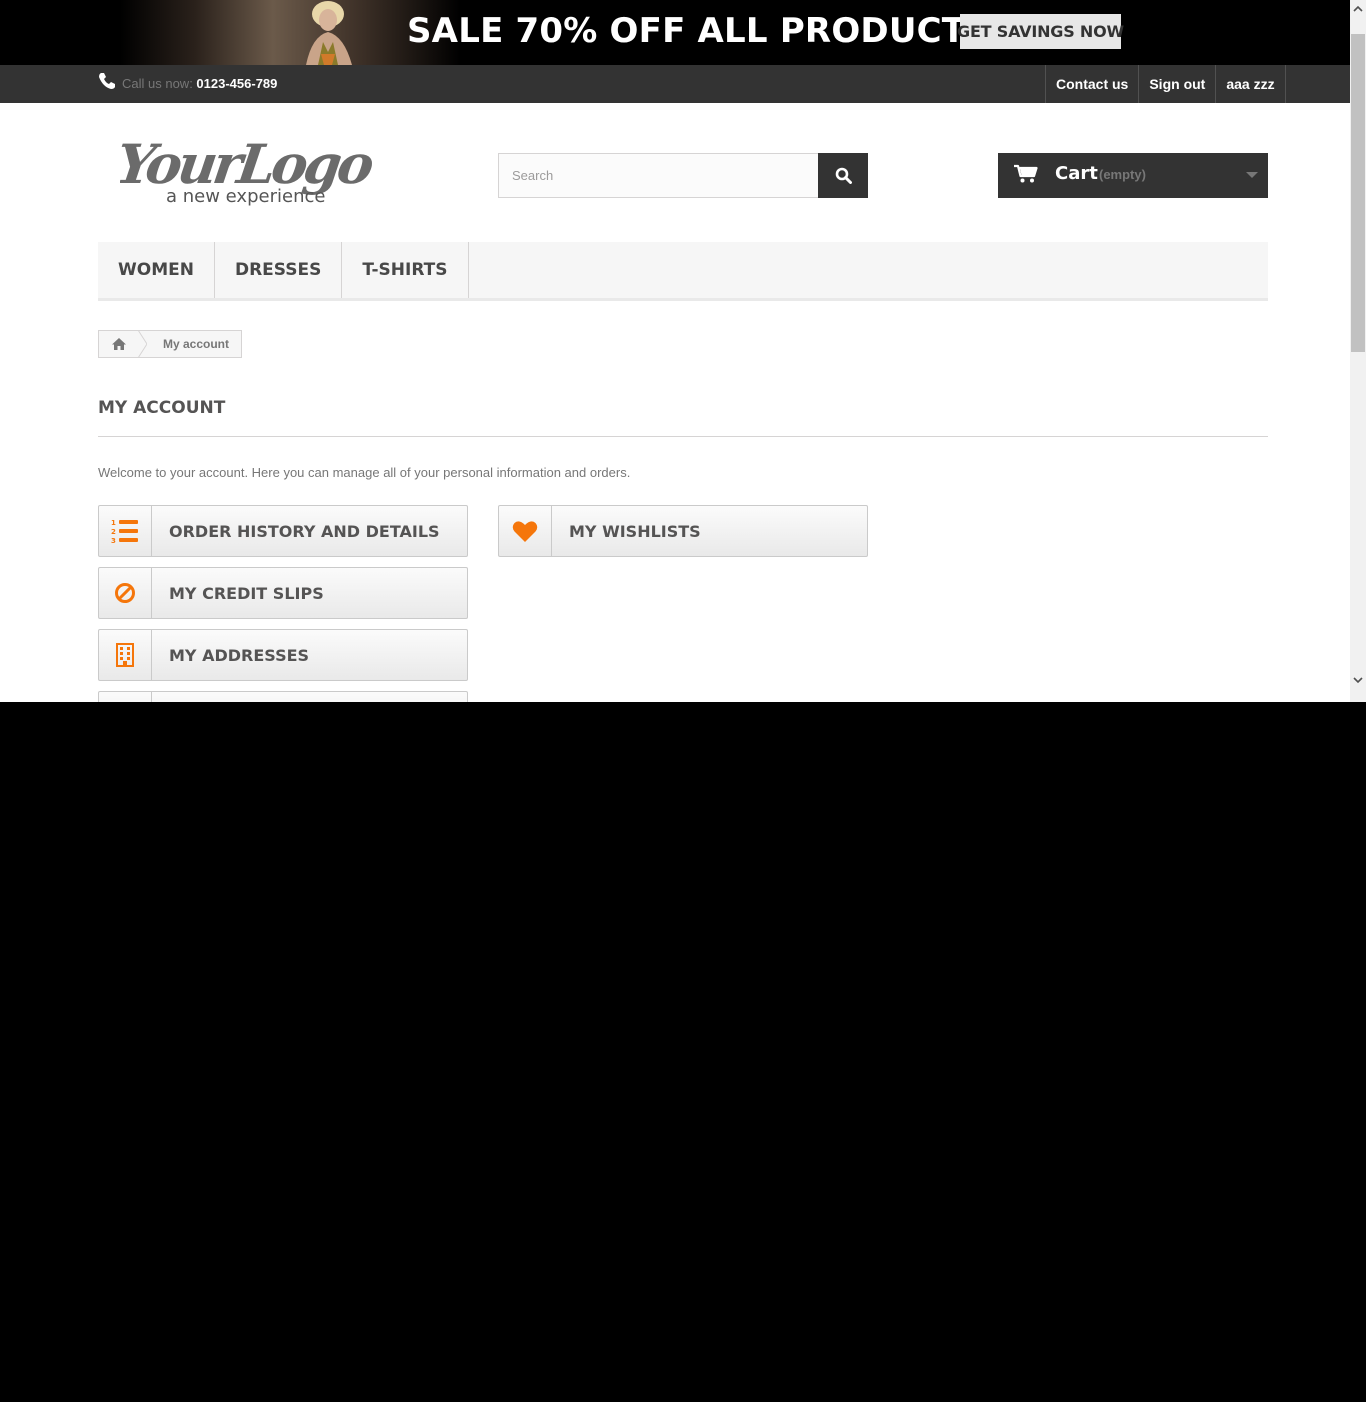 The image size is (1366, 1402). Describe the element at coordinates (113, 540) in the screenshot. I see `svg-text: 3` at that location.